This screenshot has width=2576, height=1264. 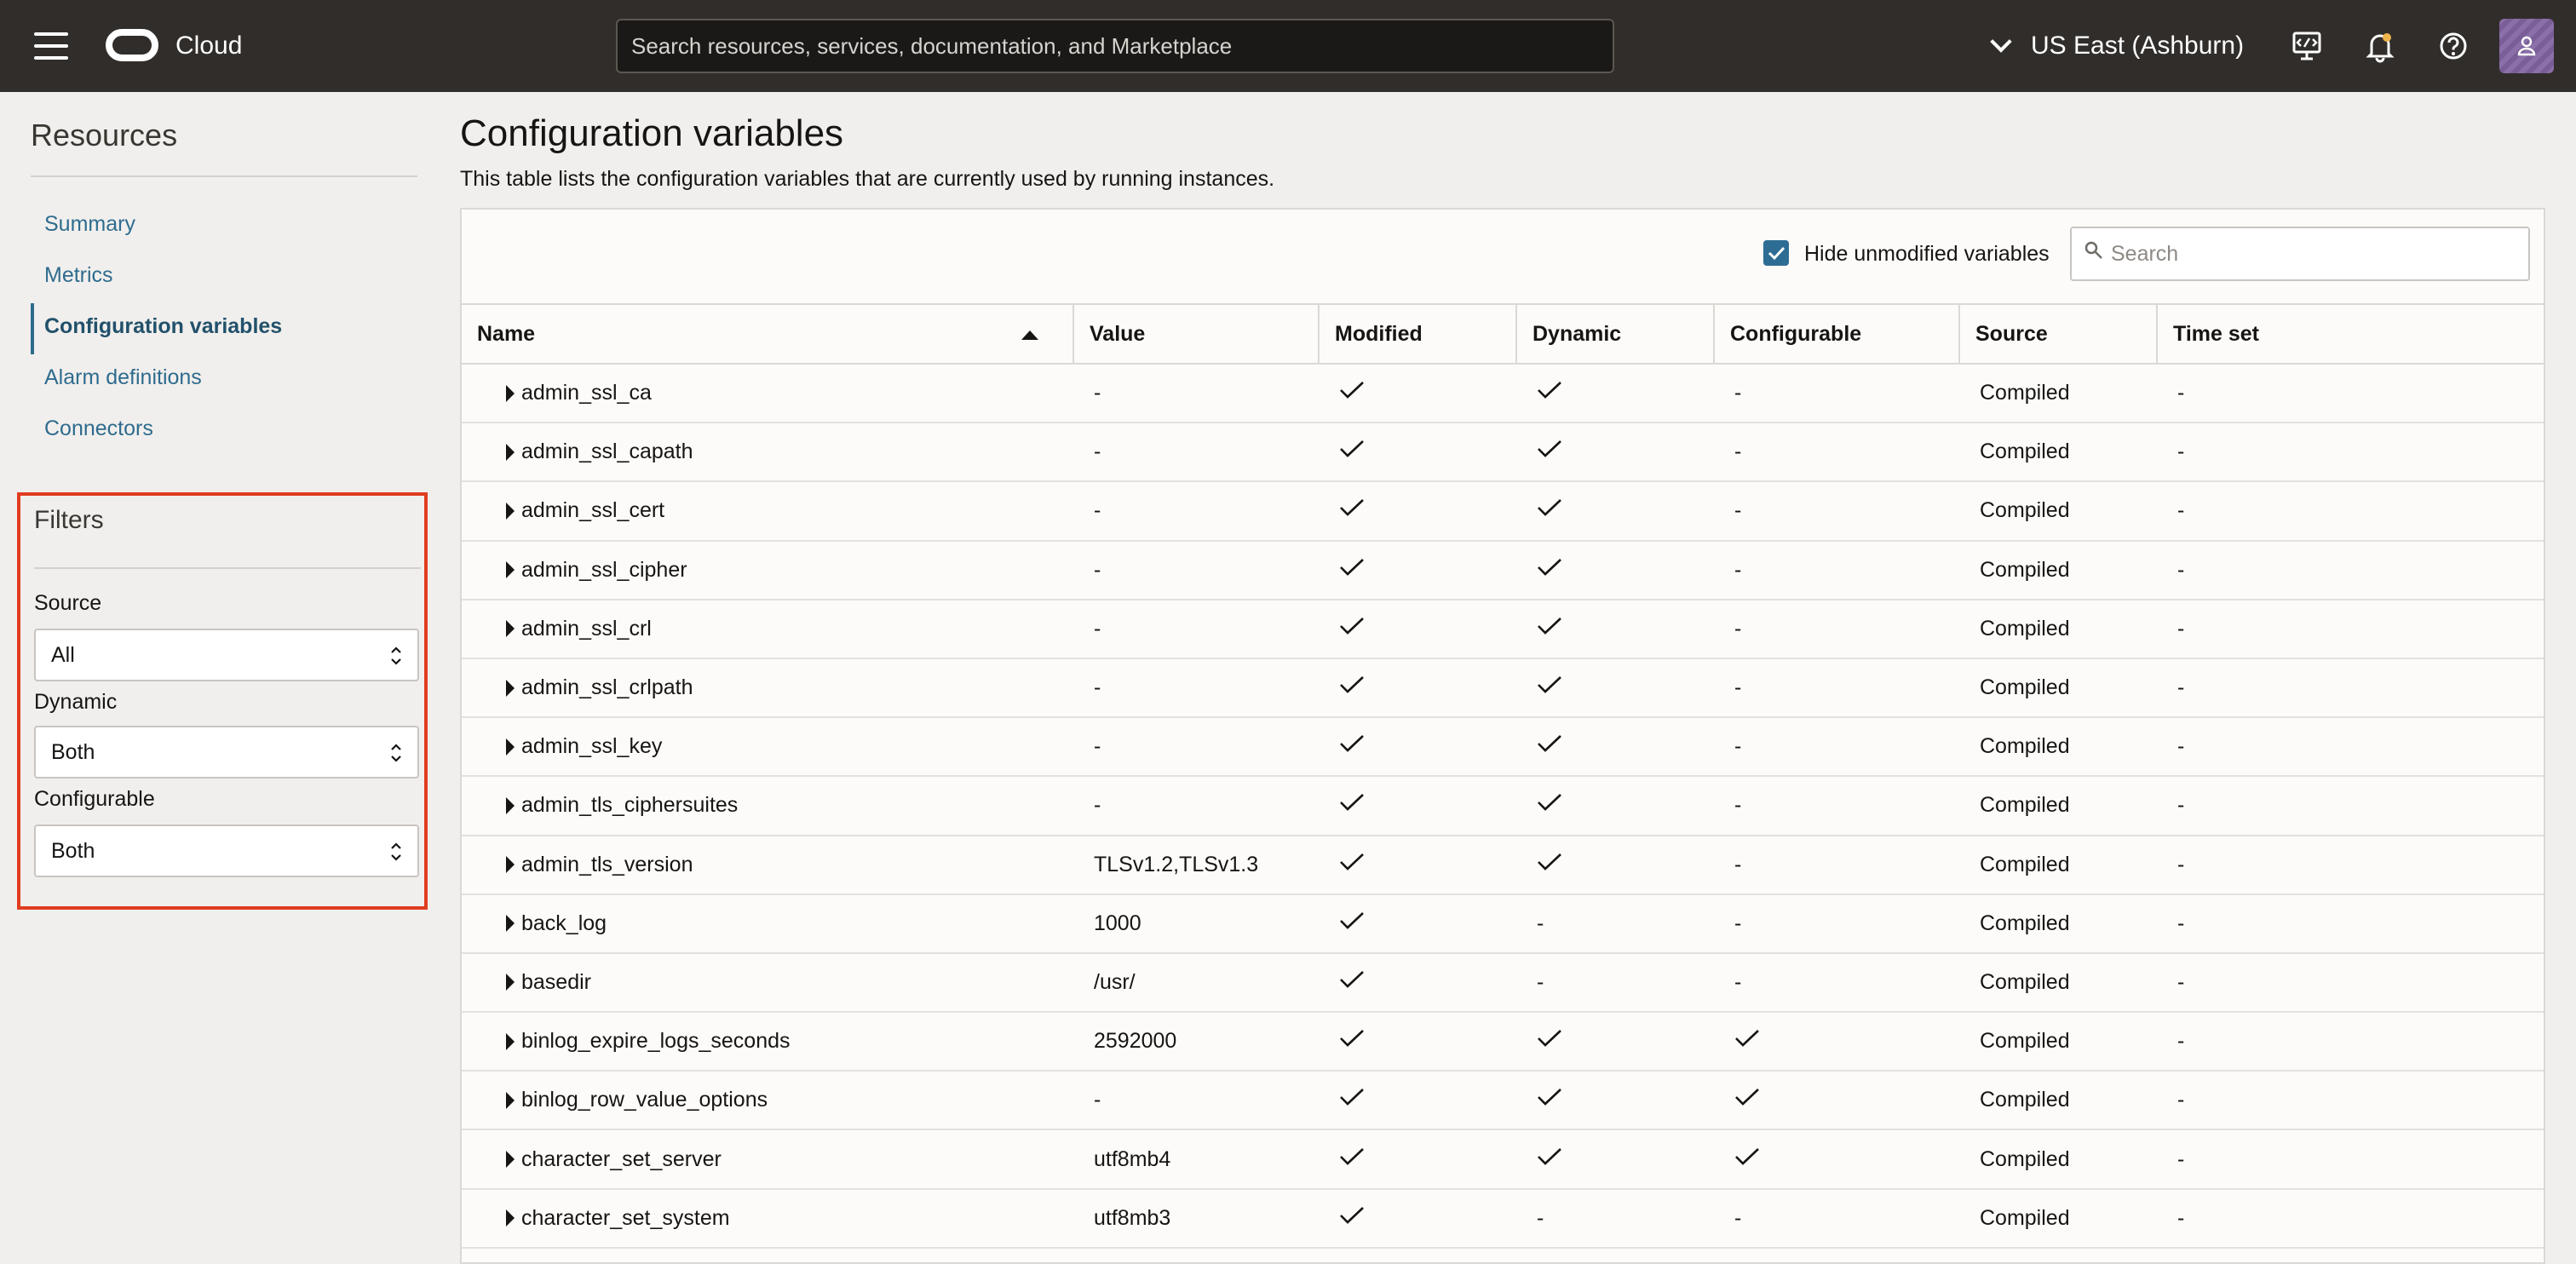 What do you see at coordinates (224, 227) in the screenshot?
I see `nav-summary: Summary` at bounding box center [224, 227].